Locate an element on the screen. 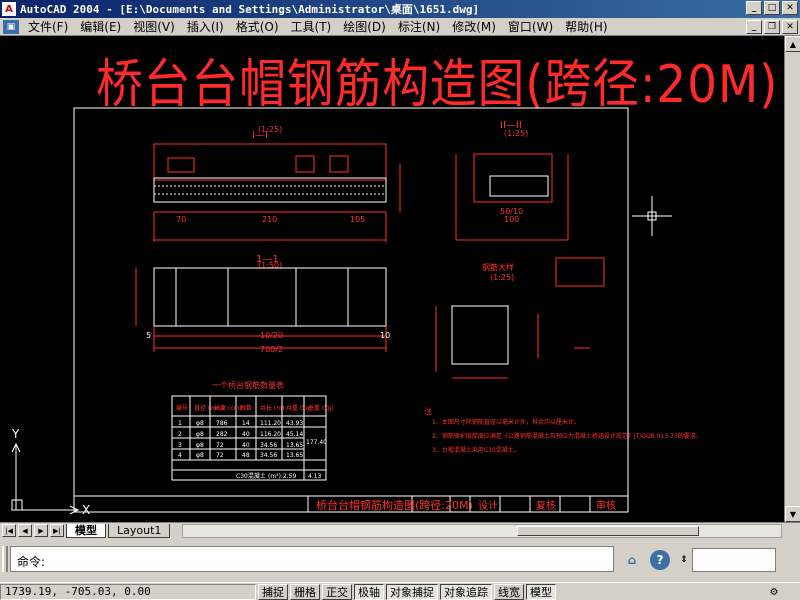 This screenshot has width=800, height=600. coordinate-readout: 1739.19, -705.03, 0.00 is located at coordinates (128, 591).